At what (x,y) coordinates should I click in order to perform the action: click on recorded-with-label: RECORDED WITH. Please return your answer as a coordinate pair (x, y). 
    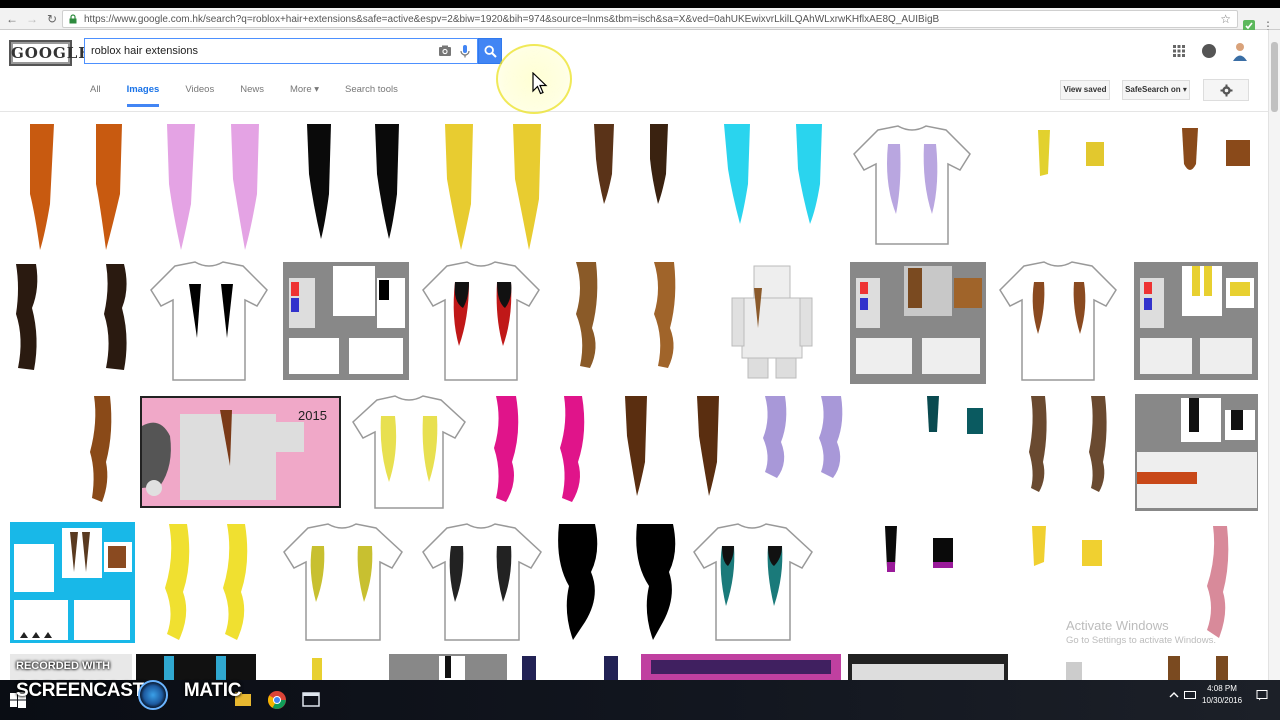
    Looking at the image, I should click on (63, 666).